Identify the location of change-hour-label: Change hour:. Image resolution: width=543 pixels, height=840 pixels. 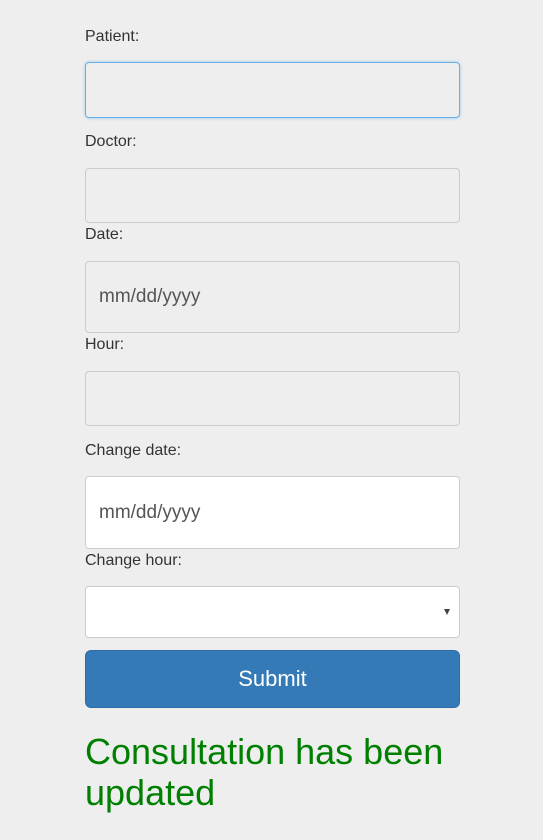
(133, 560).